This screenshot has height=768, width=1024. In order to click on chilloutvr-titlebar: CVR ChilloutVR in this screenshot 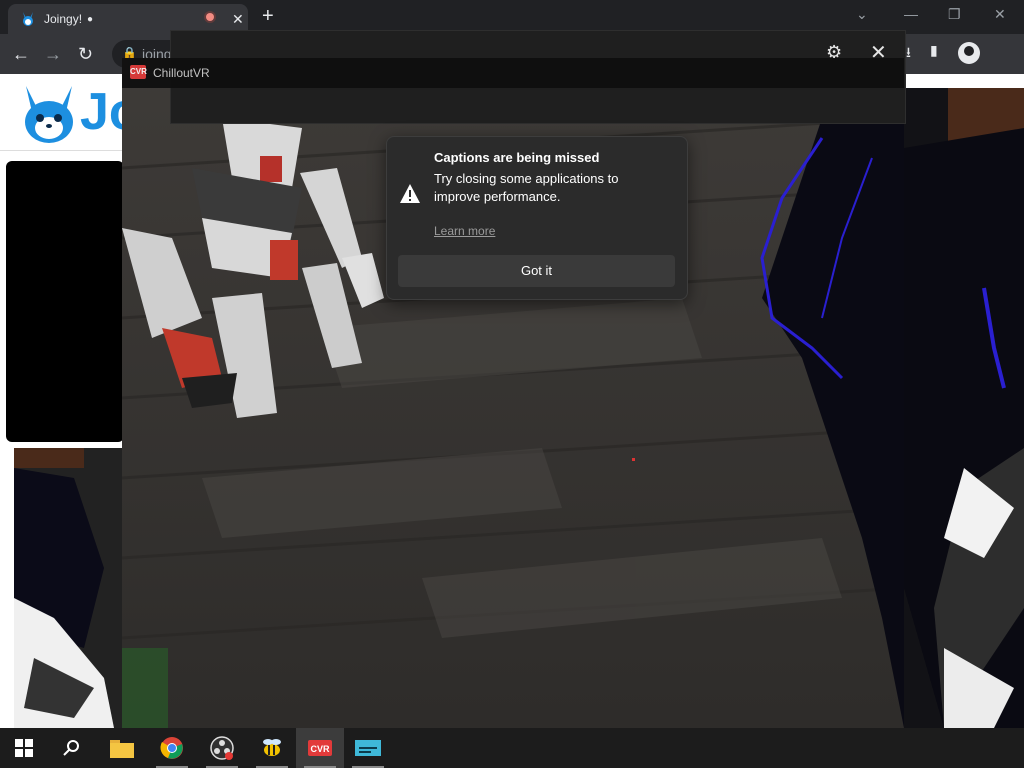, I will do `click(513, 73)`.